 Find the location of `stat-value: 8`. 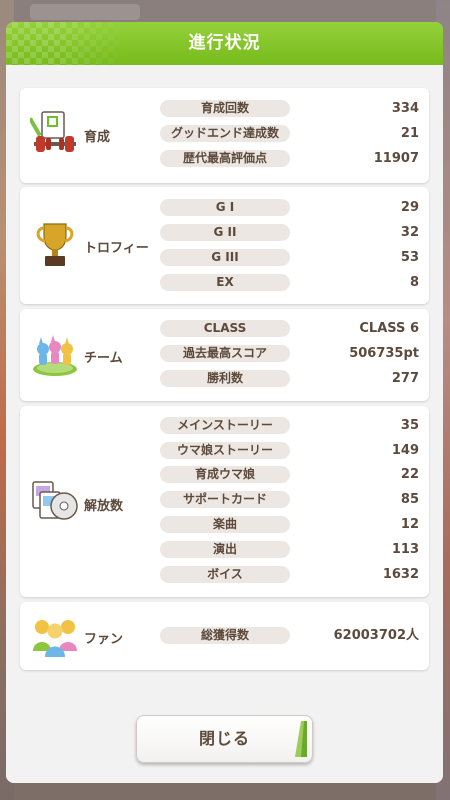

stat-value: 8 is located at coordinates (414, 282).